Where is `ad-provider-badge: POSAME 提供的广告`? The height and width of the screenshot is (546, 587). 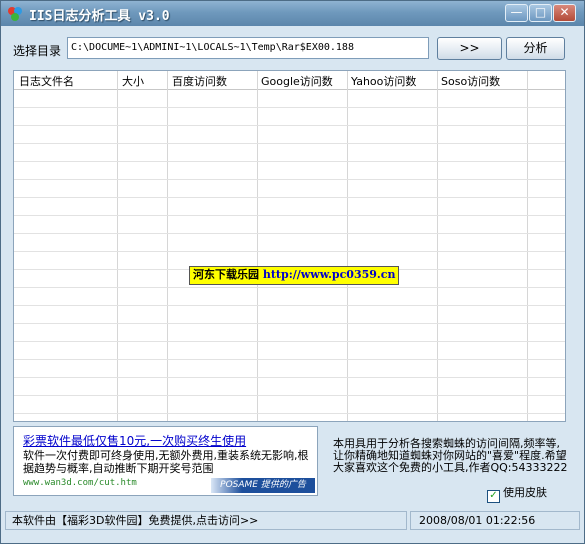
ad-provider-badge: POSAME 提供的广告 is located at coordinates (263, 485).